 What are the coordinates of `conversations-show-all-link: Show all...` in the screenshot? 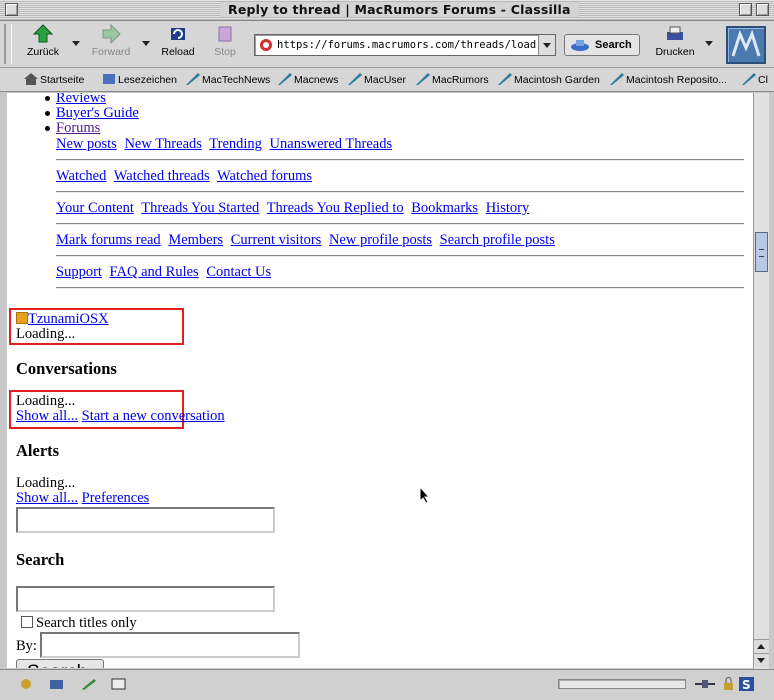 It's located at (47, 416).